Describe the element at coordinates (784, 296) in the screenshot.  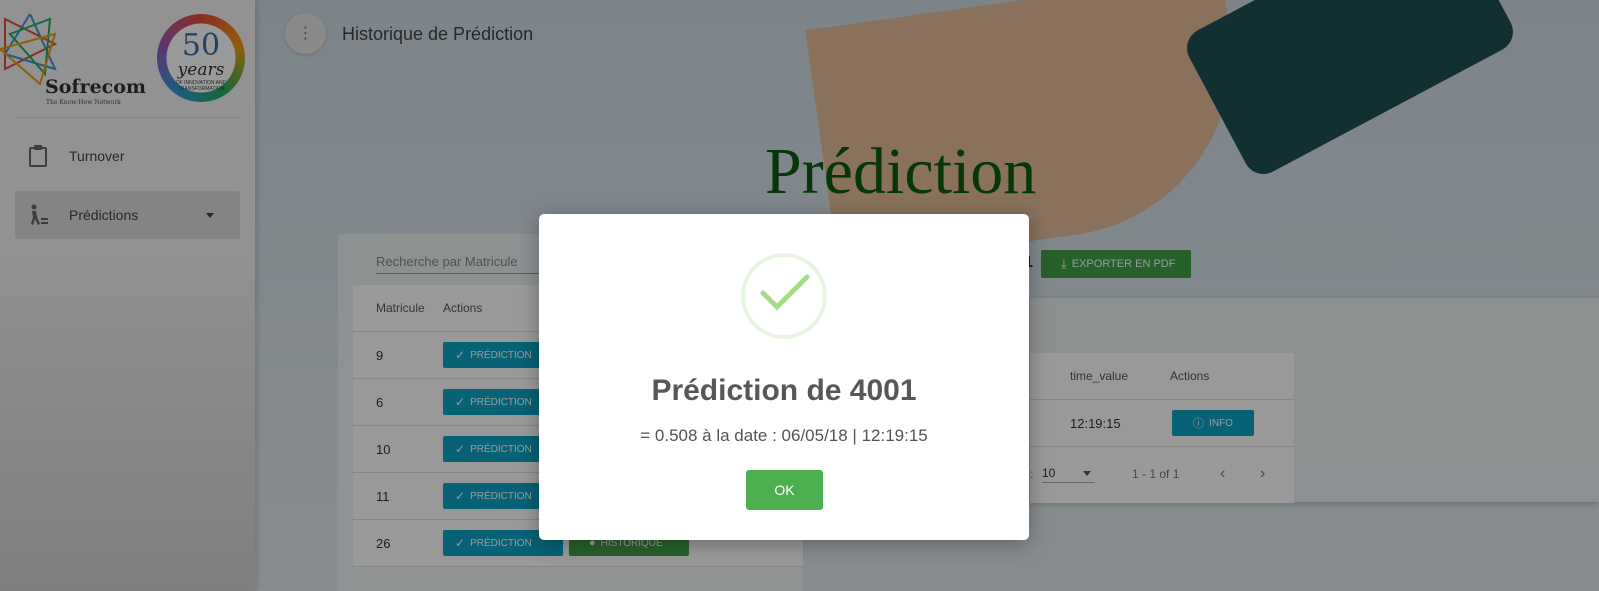
I see `success-check-icon` at that location.